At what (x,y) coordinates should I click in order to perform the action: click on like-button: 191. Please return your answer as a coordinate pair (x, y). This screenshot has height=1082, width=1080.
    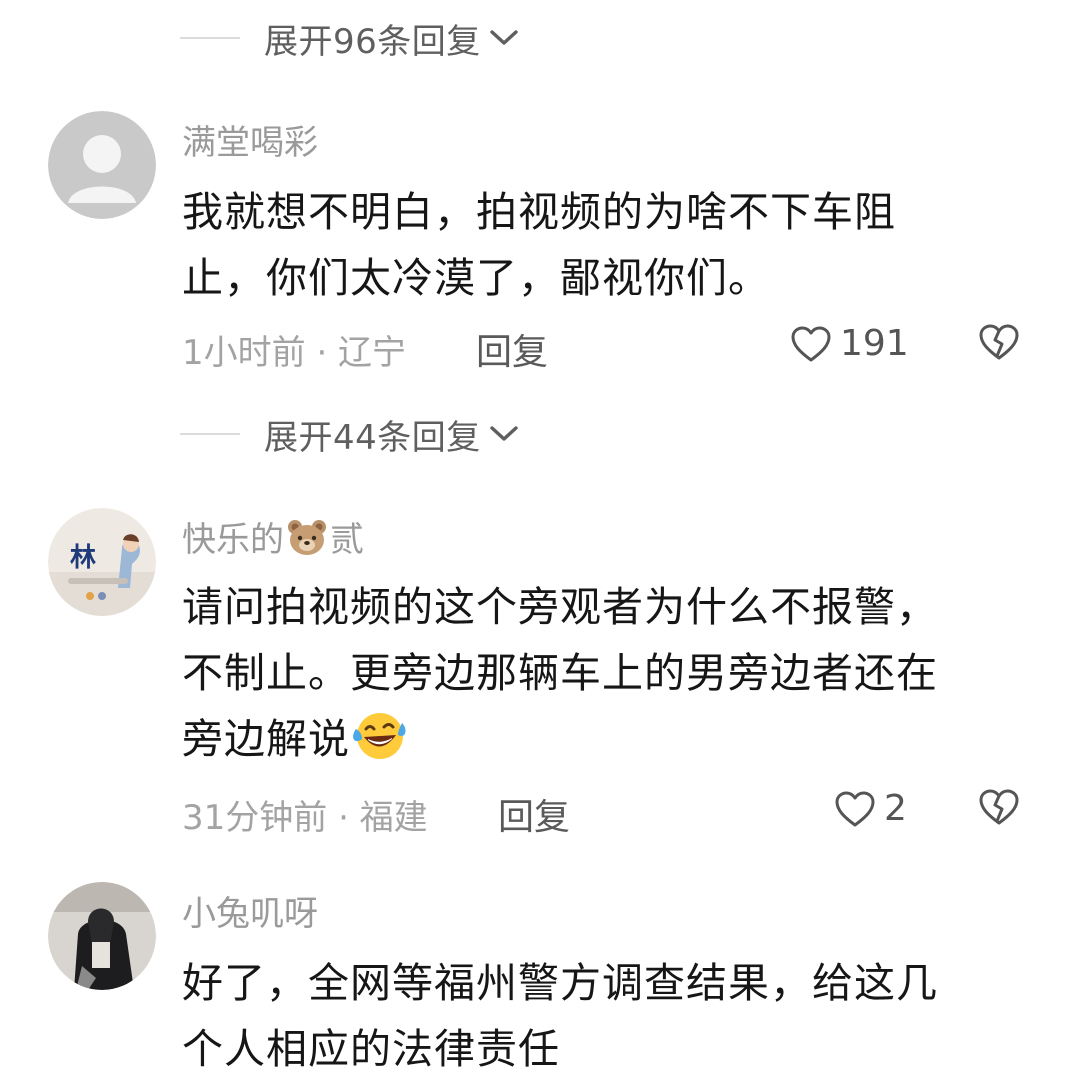
    Looking at the image, I should click on (849, 343).